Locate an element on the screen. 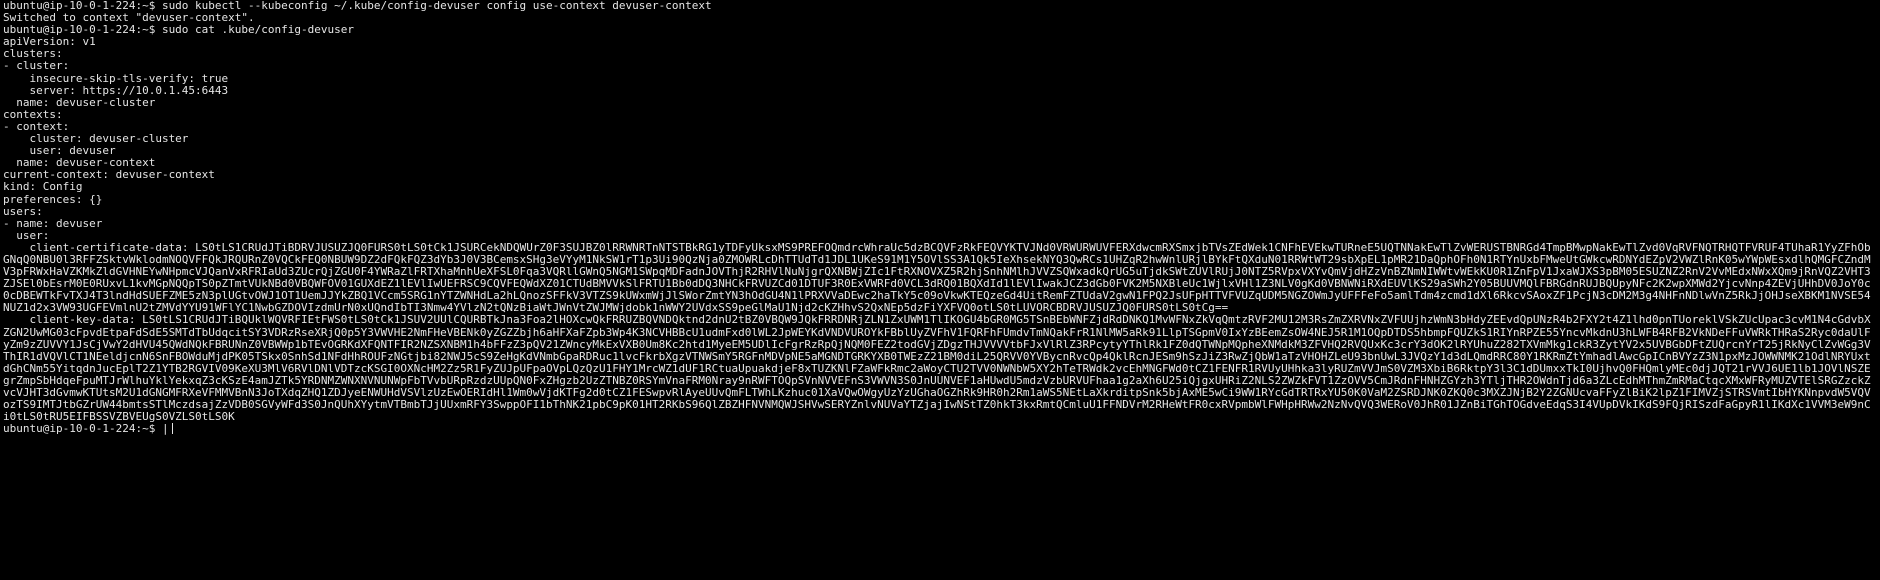  output-line: name: devuser-context is located at coordinates (79, 163).